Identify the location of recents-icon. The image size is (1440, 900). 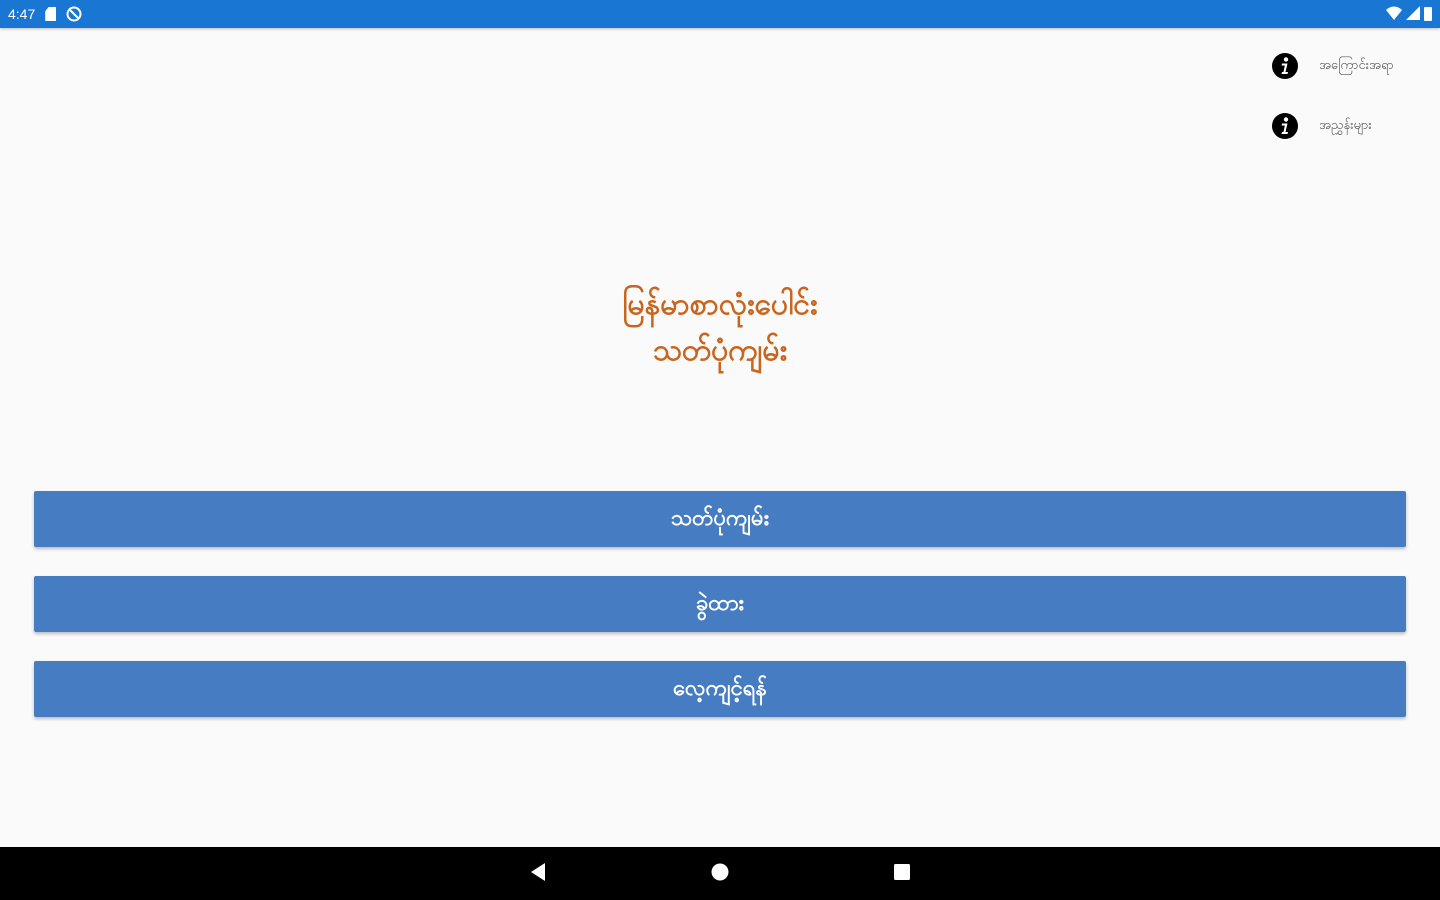
(902, 874).